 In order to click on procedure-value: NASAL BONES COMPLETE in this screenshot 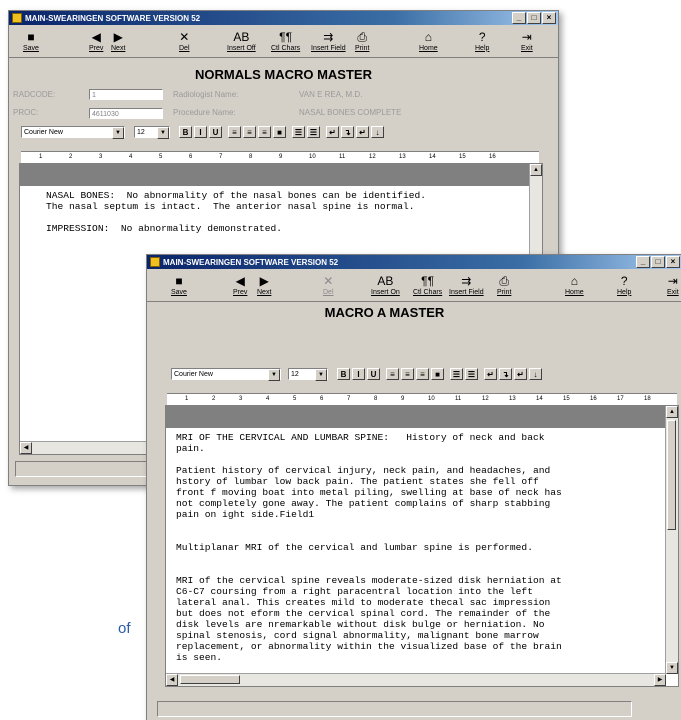, I will do `click(350, 112)`.